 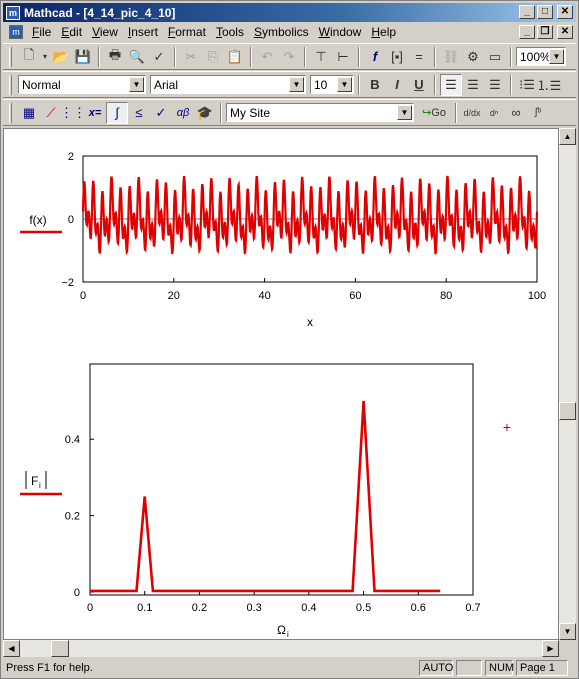 What do you see at coordinates (187, 32) in the screenshot?
I see `menu-format: Format` at bounding box center [187, 32].